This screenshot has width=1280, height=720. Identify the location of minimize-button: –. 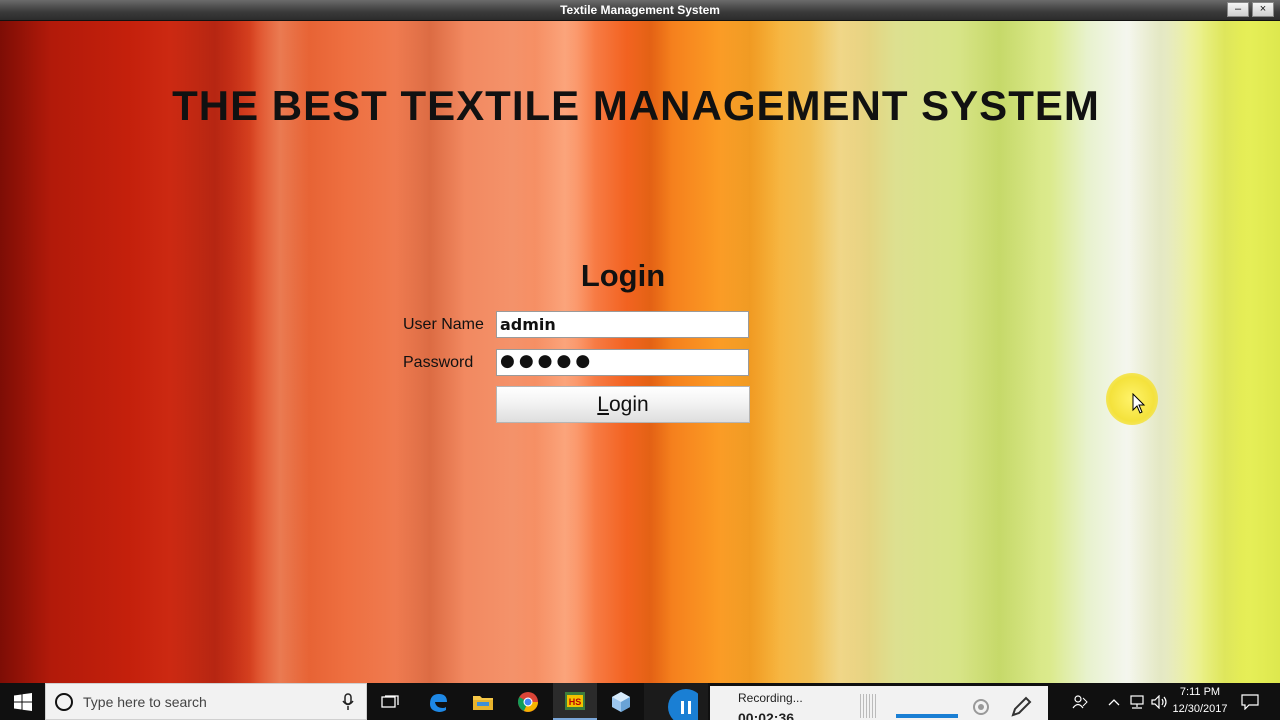
(1238, 9).